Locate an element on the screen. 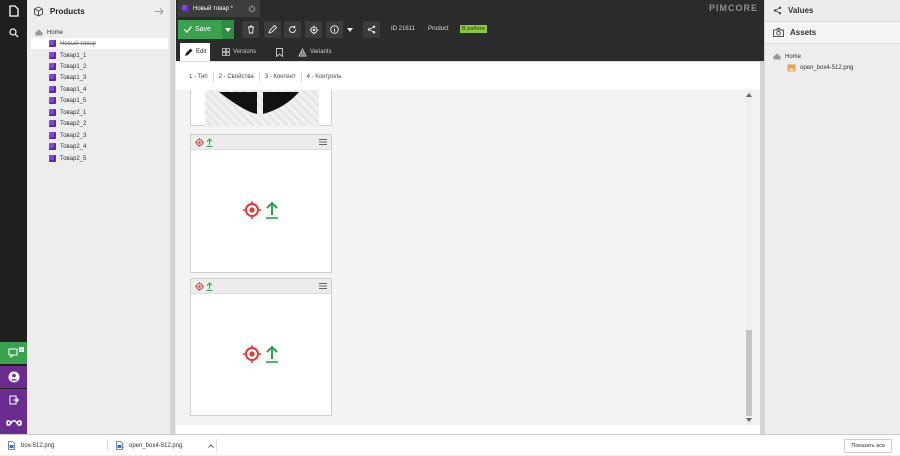 The height and width of the screenshot is (456, 900). scrollbar-thumb is located at coordinates (749, 373).